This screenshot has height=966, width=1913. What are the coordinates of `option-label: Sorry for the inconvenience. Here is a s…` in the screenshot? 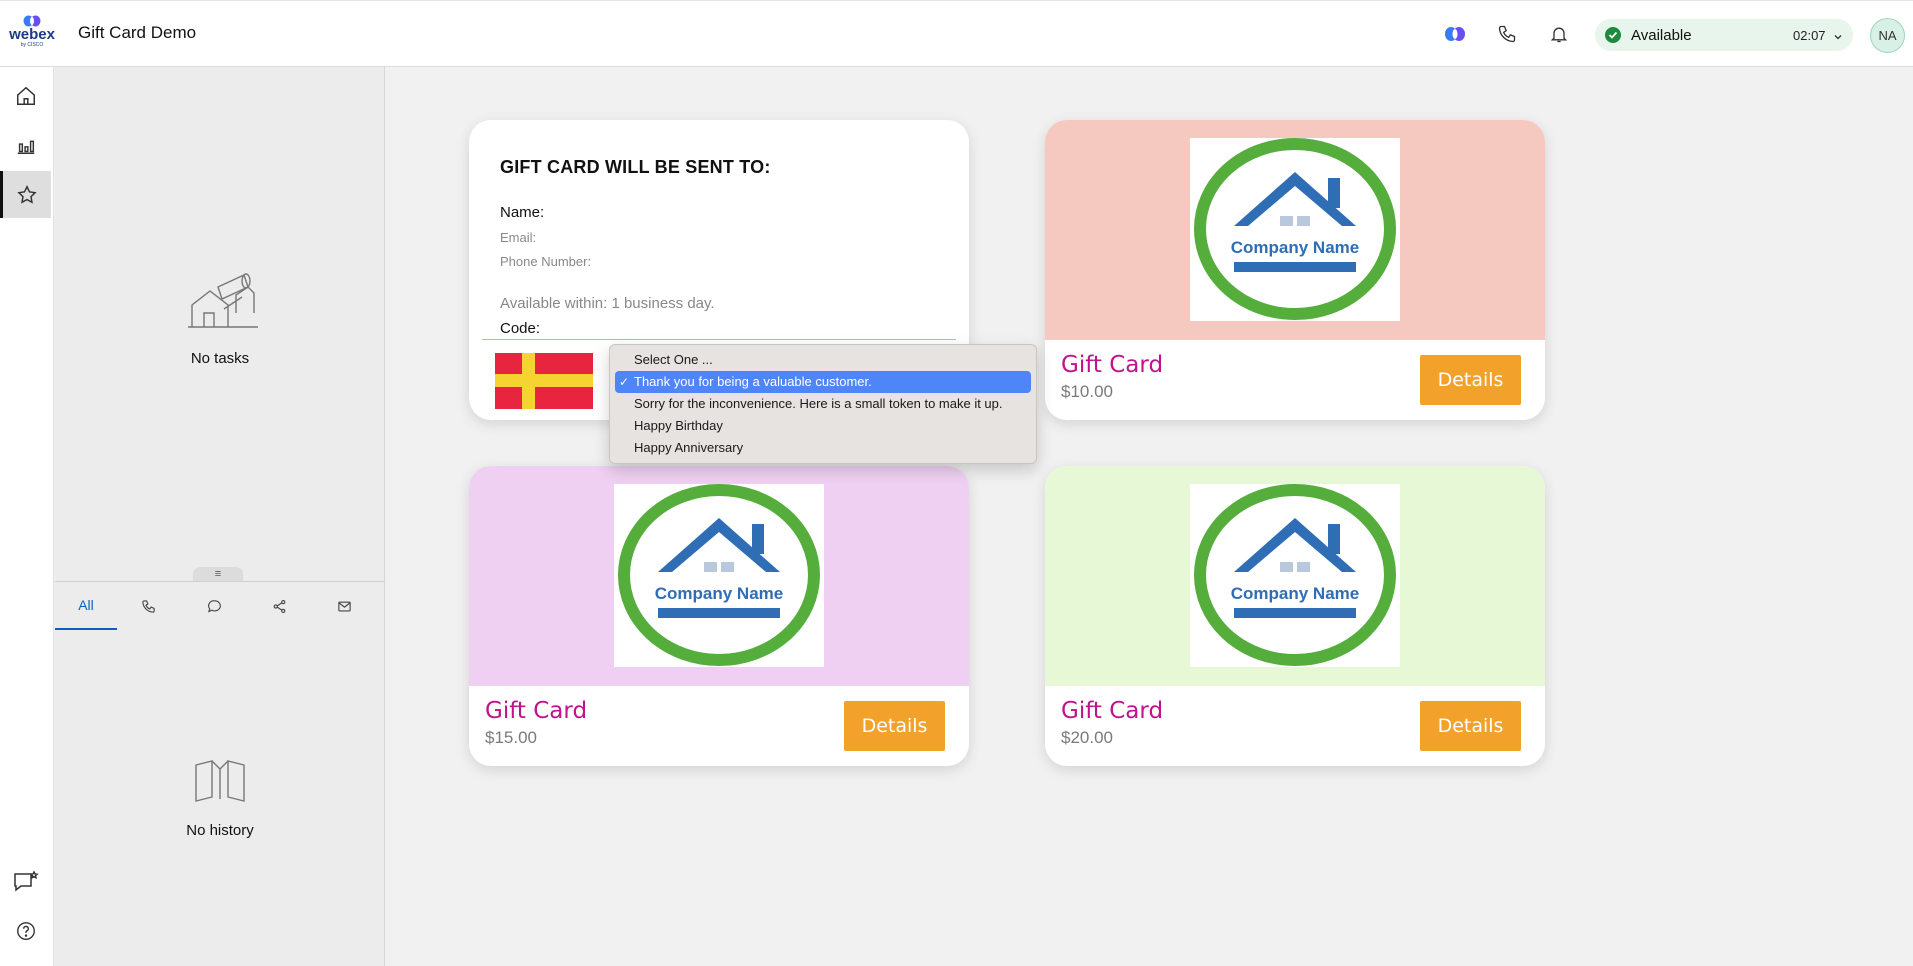 It's located at (818, 403).